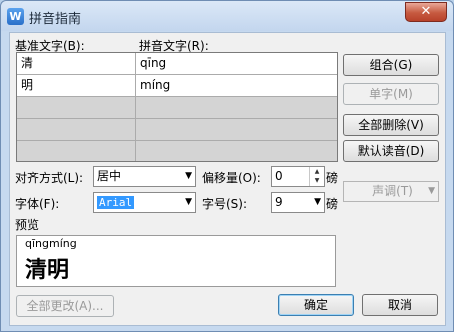  I want to click on tone-value: 声调(T), so click(392, 191).